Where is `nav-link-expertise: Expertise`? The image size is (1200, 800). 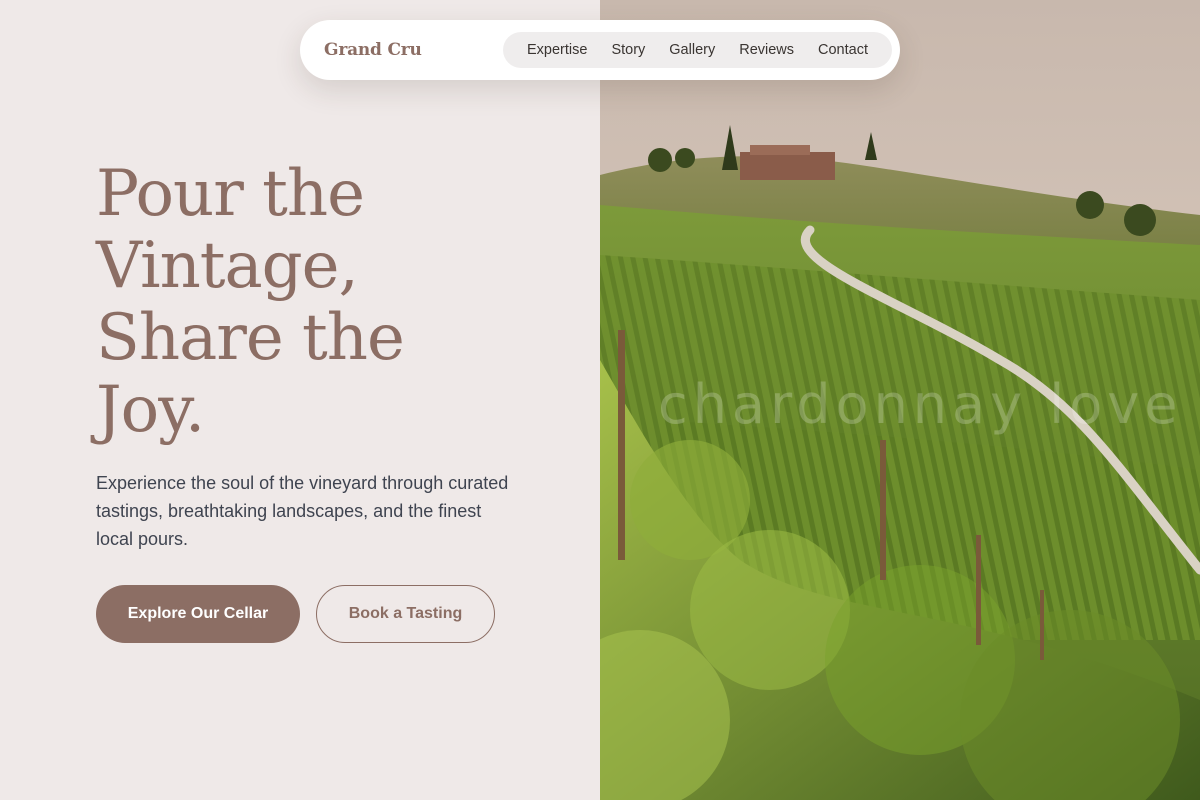
nav-link-expertise: Expertise is located at coordinates (557, 50).